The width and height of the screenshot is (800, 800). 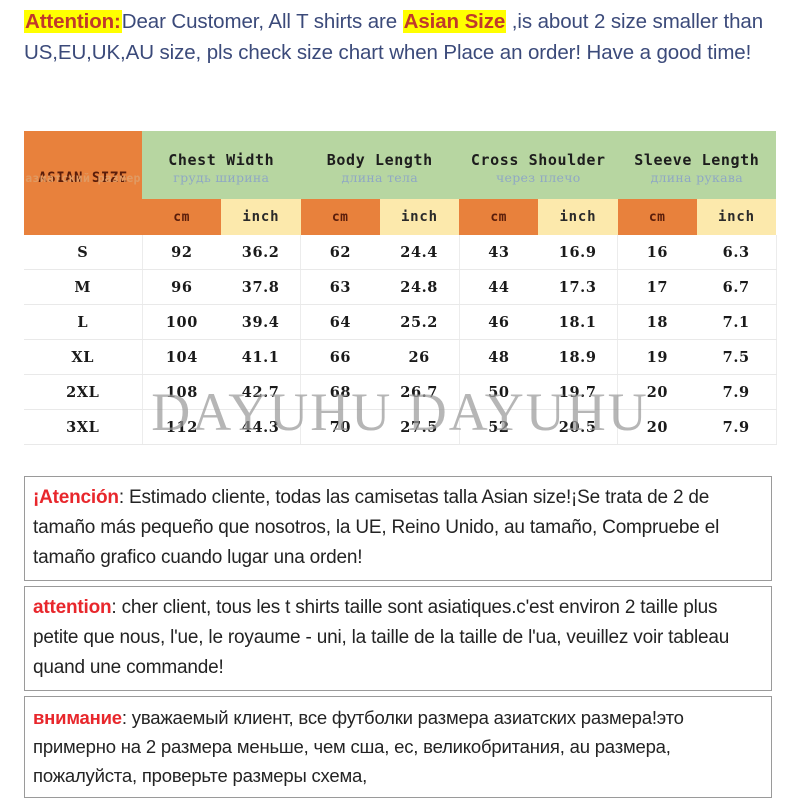 What do you see at coordinates (261, 357) in the screenshot?
I see `cell-value: 41.1` at bounding box center [261, 357].